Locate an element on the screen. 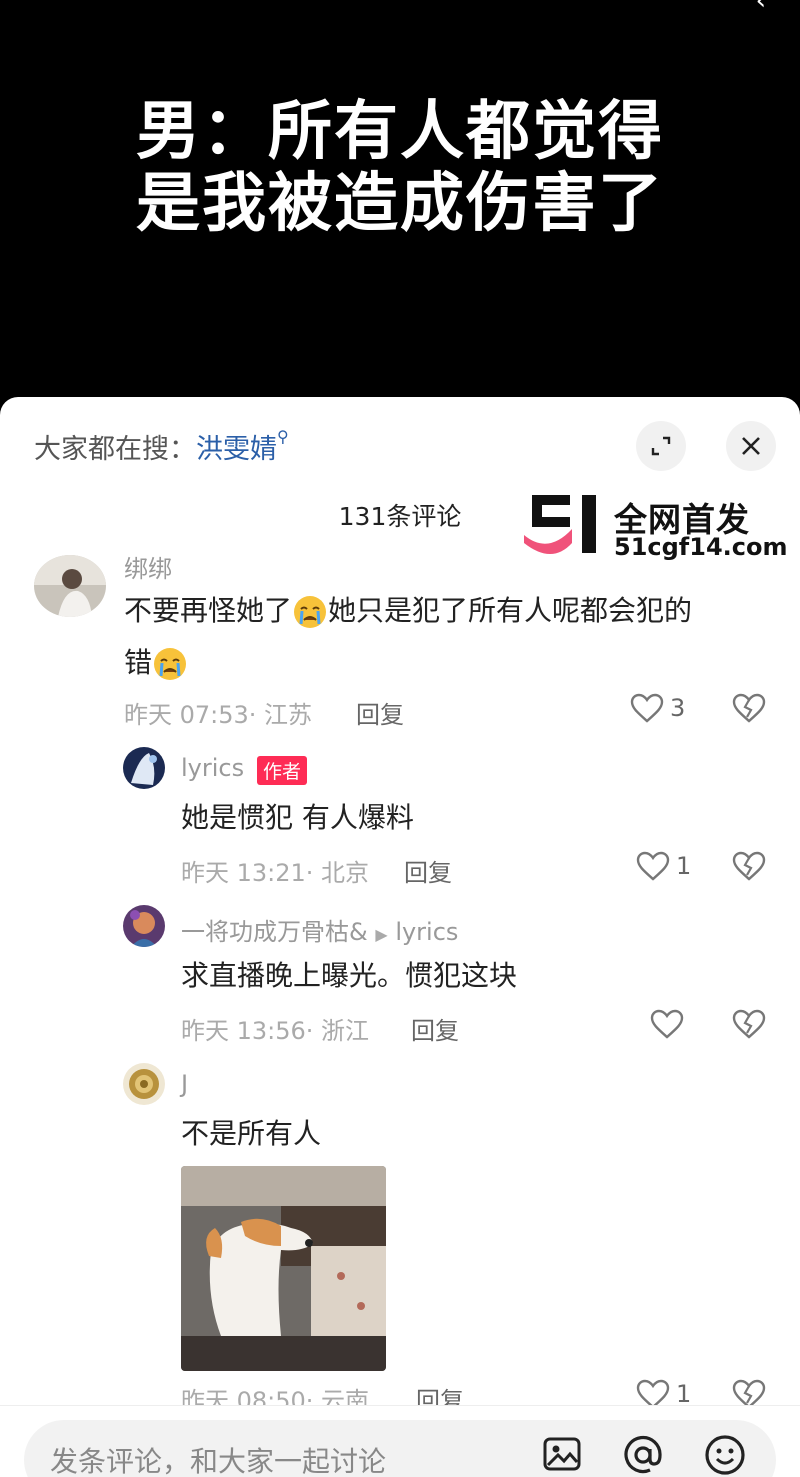 This screenshot has height=1477, width=800. comment-text-part: 她只是犯了所有人呢都会犯的 is located at coordinates (510, 610).